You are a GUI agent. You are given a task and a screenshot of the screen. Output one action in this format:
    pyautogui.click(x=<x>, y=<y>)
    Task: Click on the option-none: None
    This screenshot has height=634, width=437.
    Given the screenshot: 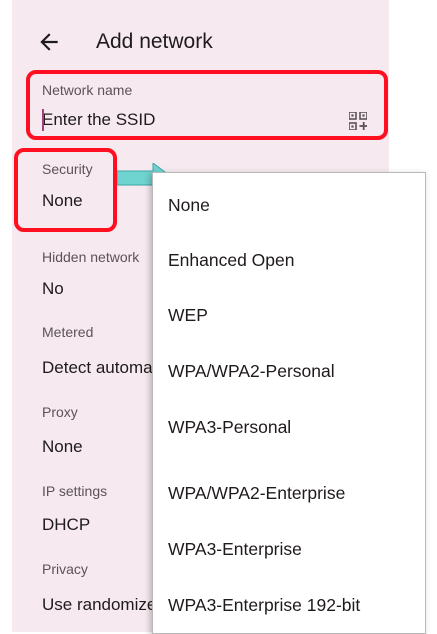 What is the action you would take?
    pyautogui.click(x=189, y=205)
    